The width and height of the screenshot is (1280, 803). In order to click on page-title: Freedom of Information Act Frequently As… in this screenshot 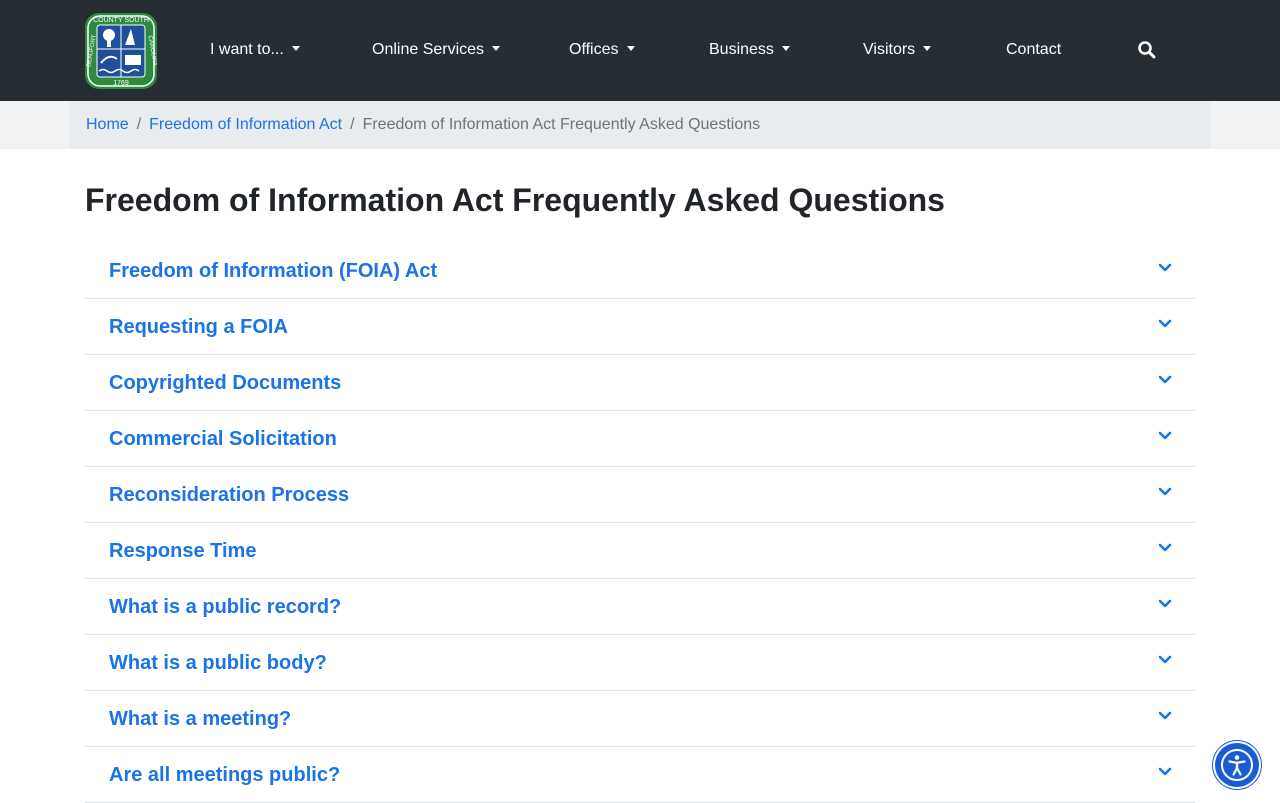, I will do `click(515, 200)`.